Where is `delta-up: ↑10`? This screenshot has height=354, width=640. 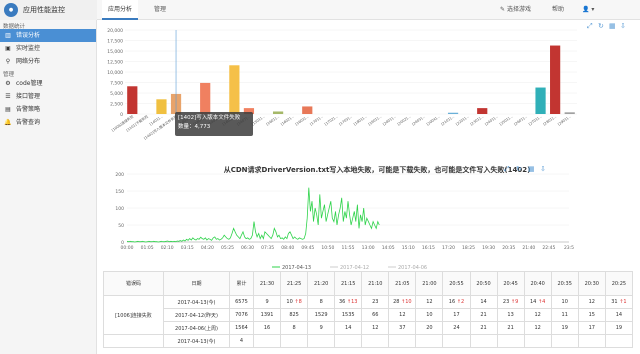 delta-up: ↑10 is located at coordinates (406, 302).